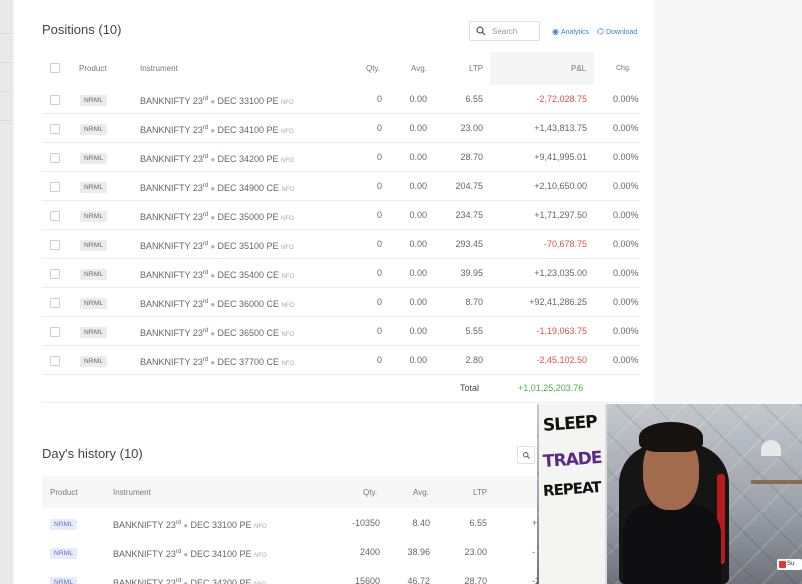  I want to click on positions-search, so click(504, 31).